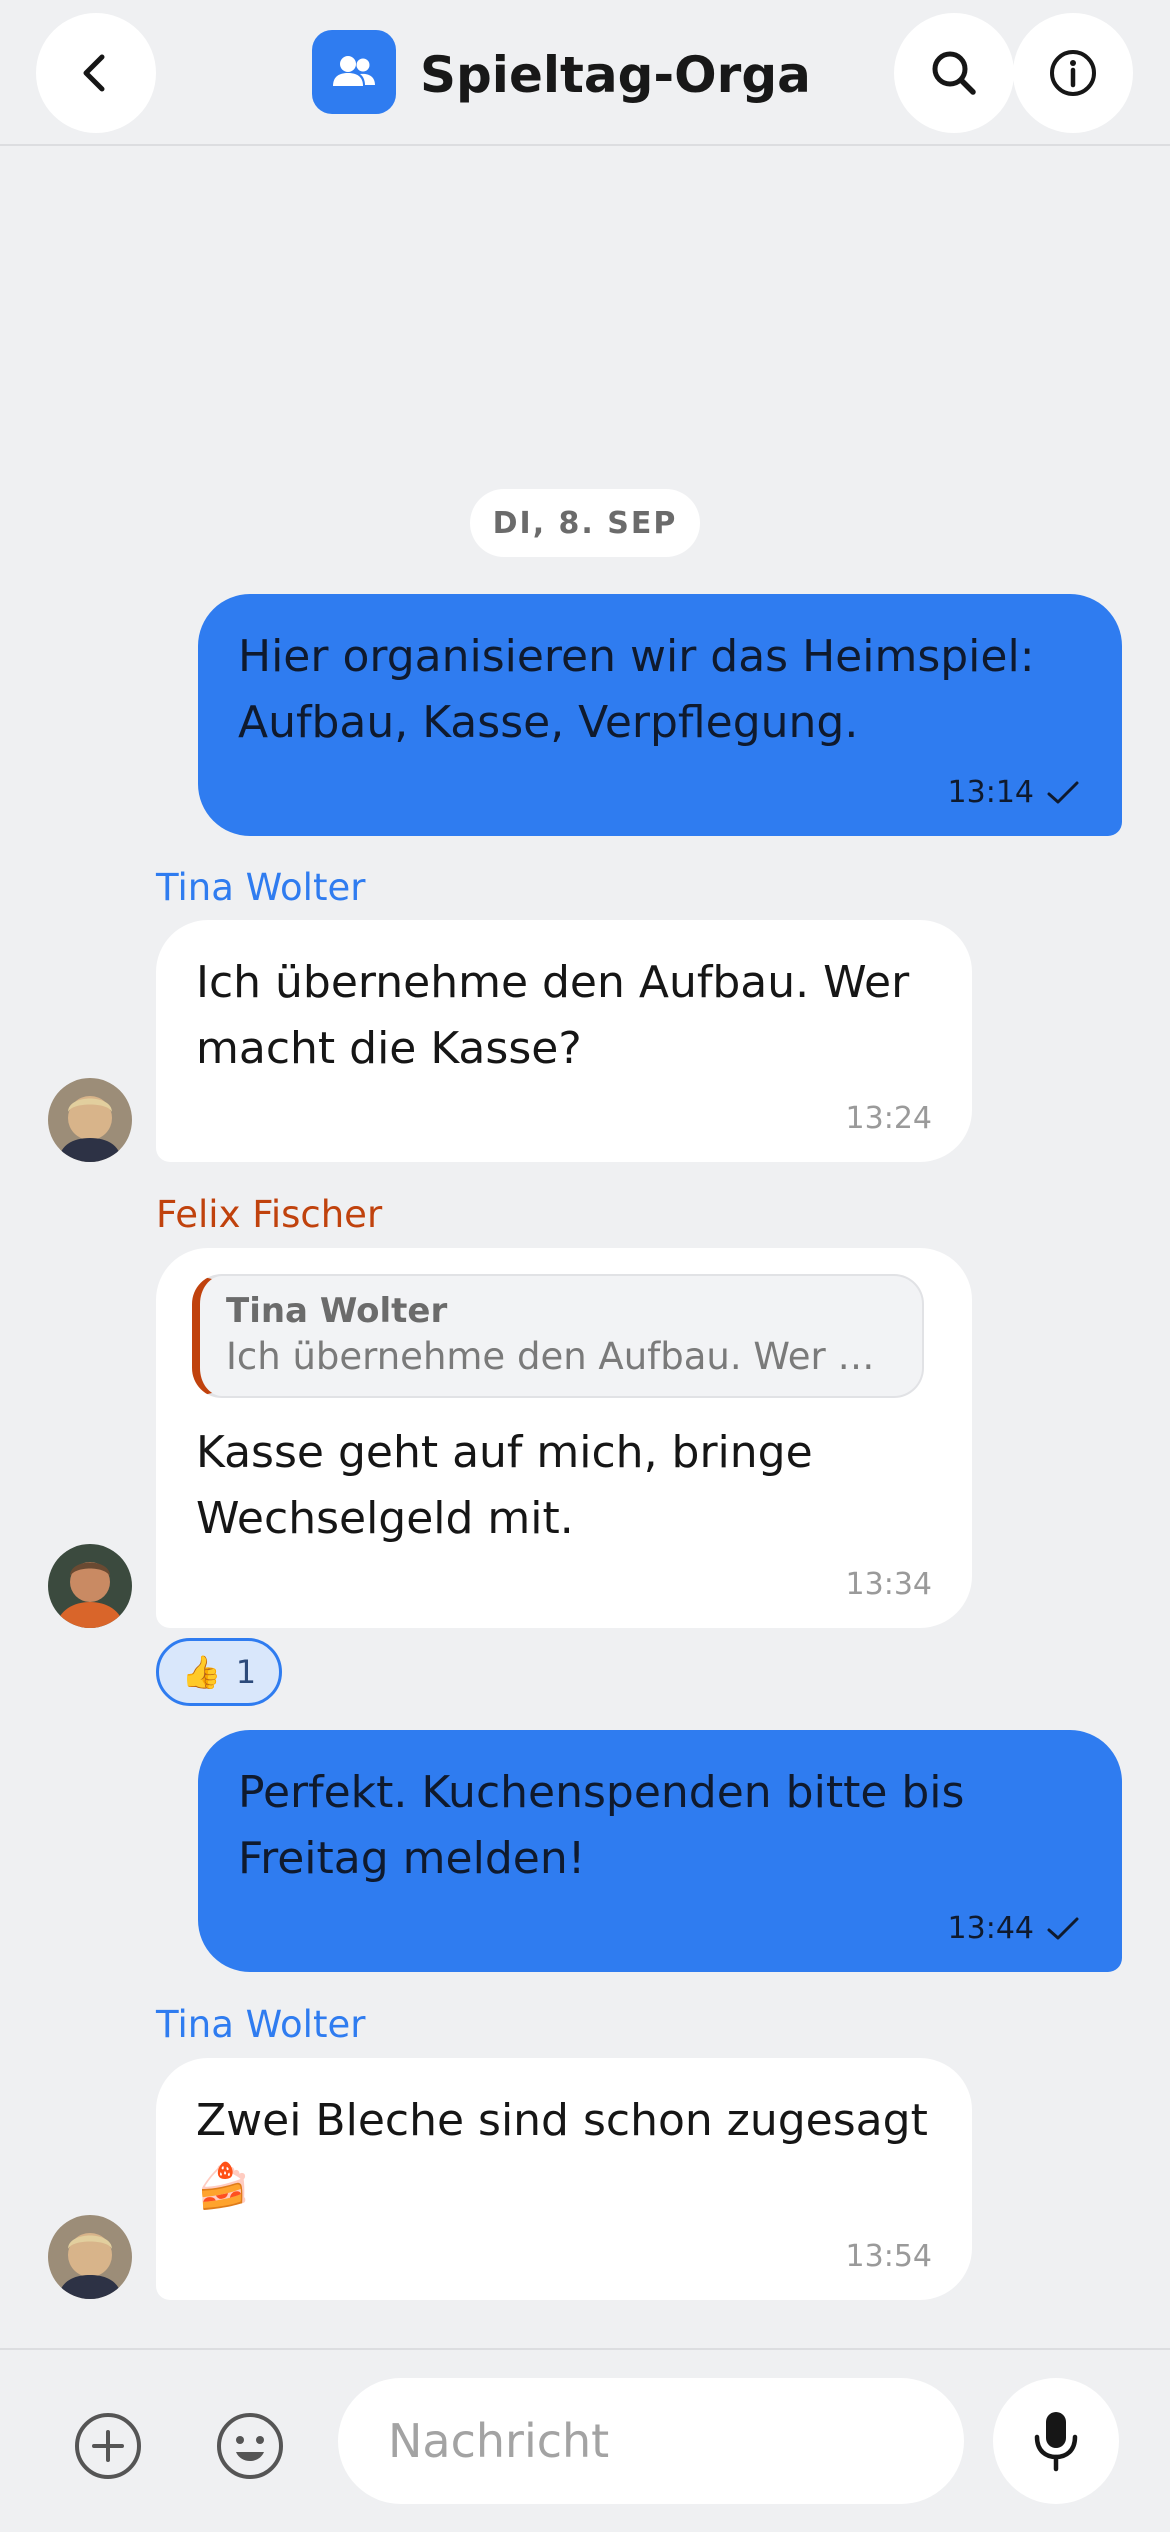 The height and width of the screenshot is (2532, 1170). Describe the element at coordinates (585, 523) in the screenshot. I see `date-divider: DI, 8. SEP` at that location.